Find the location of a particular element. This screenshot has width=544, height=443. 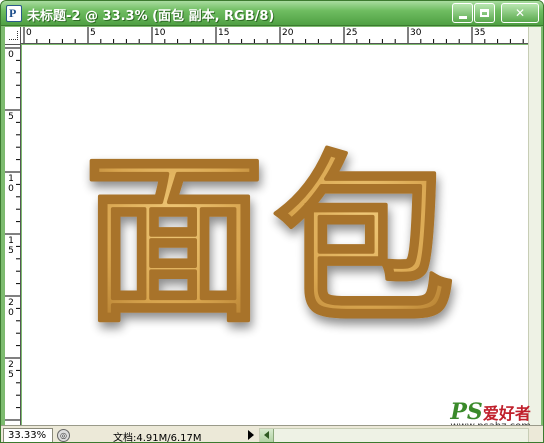

title-bar: 未标题-2 @ 33.3% (面包 副本, RGB/8) ✕ is located at coordinates (272, 13).